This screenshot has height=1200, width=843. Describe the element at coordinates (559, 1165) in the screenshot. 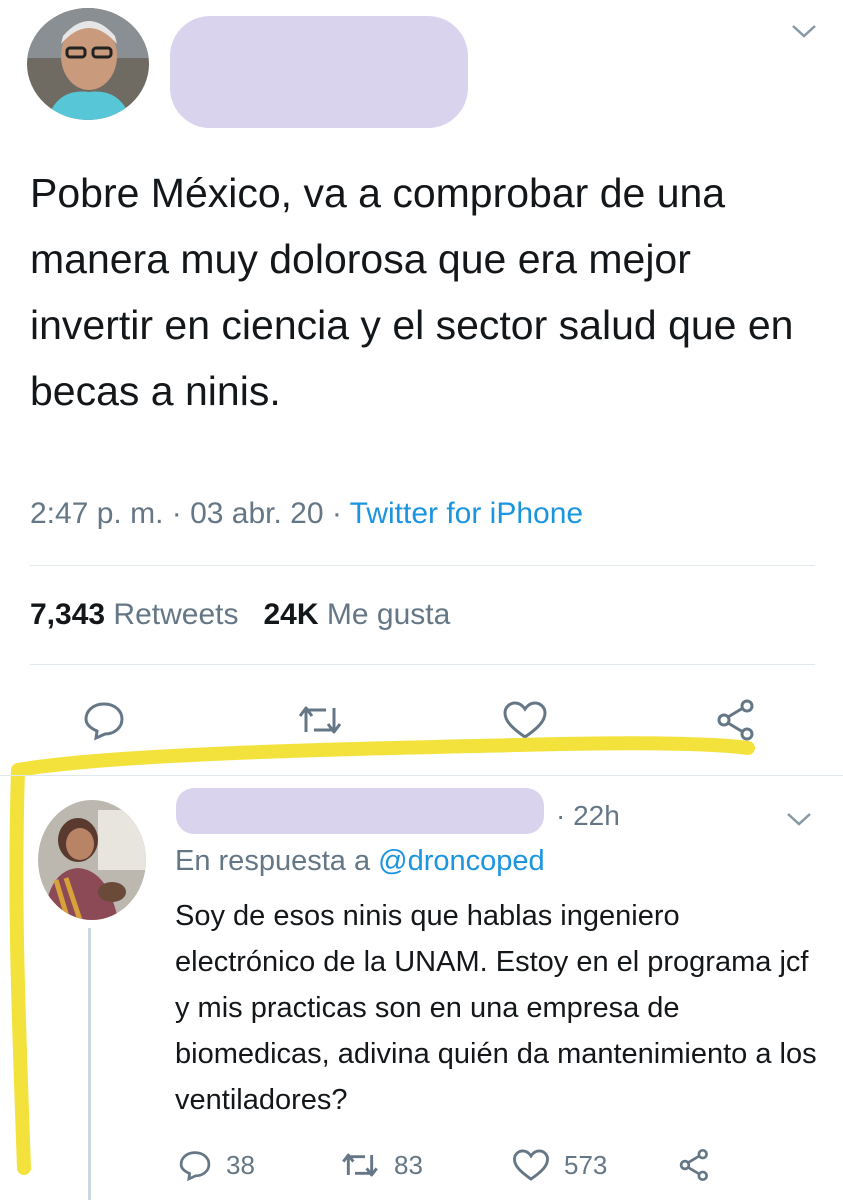

I see `reply-like-button: 573` at that location.